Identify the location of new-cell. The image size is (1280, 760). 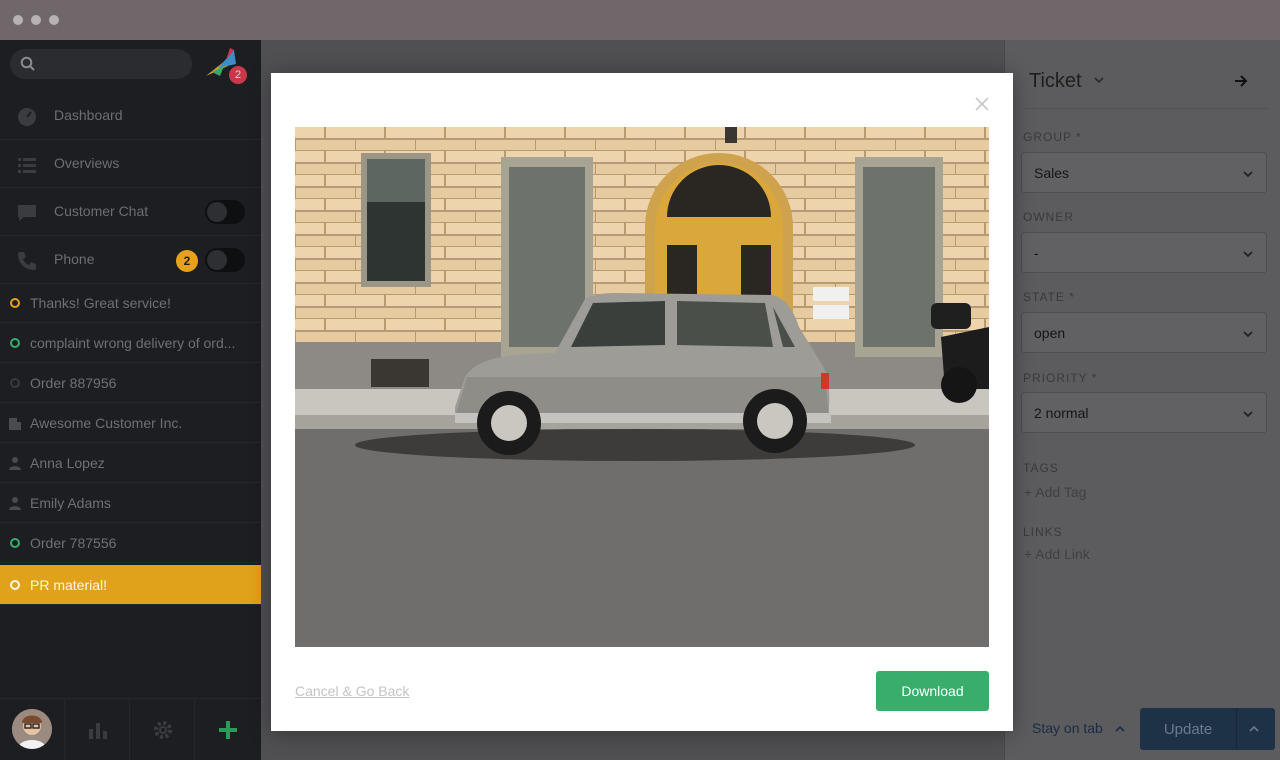
(227, 729).